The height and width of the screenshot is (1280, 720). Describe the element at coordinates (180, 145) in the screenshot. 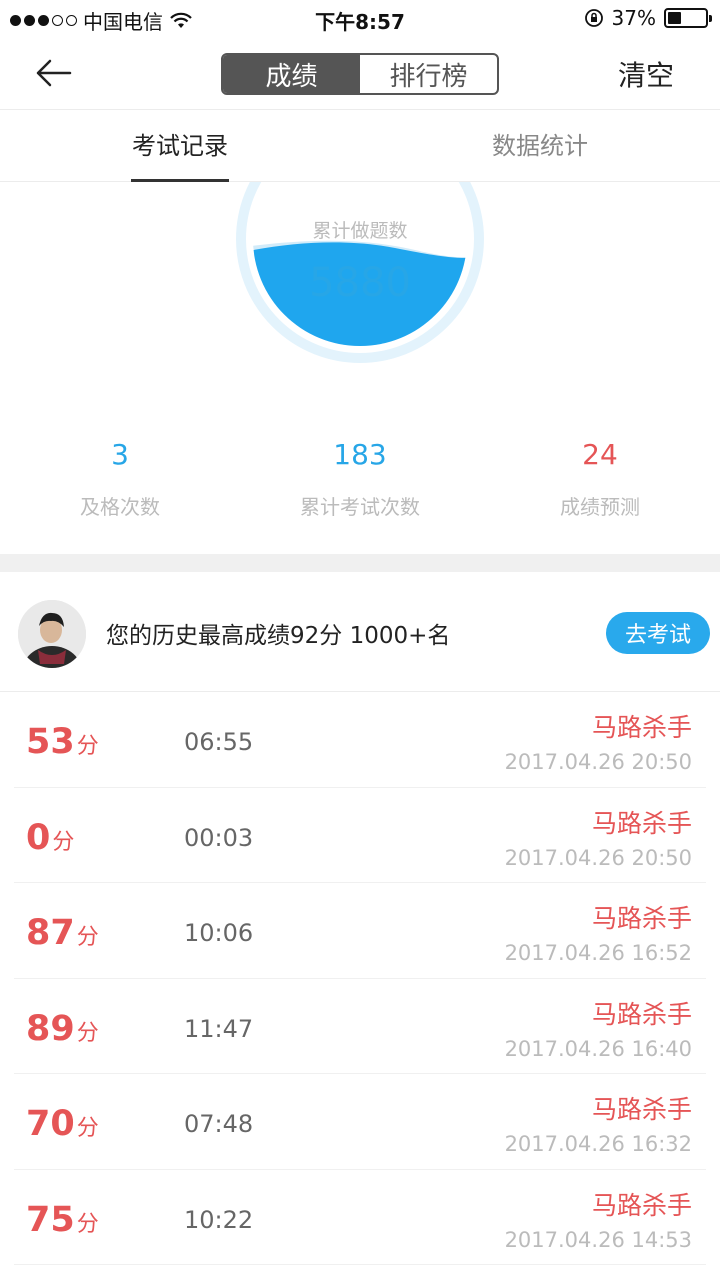

I see `tab-exam-records: 考试记录` at that location.